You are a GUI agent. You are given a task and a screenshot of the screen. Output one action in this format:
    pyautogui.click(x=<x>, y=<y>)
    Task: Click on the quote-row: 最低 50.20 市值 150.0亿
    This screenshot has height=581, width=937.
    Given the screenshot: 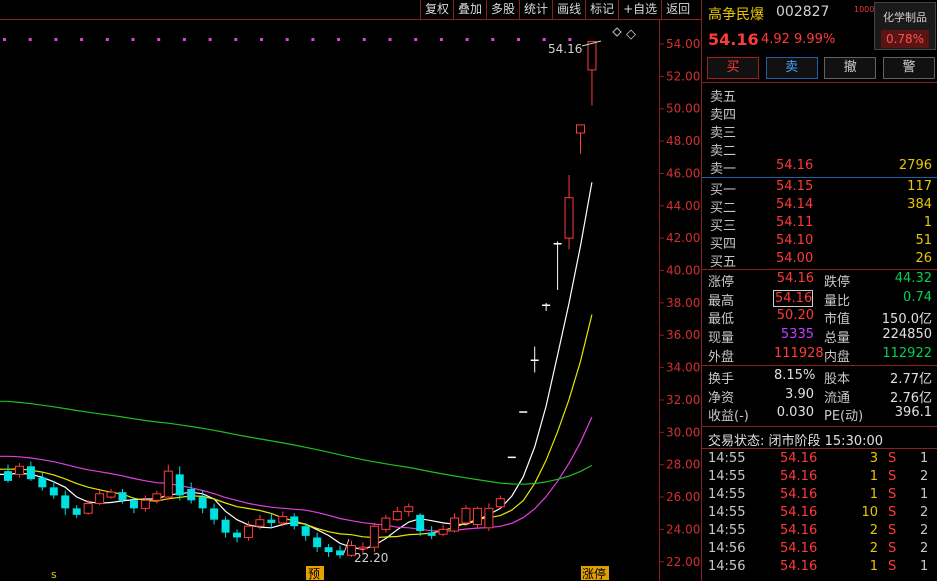 What is the action you would take?
    pyautogui.click(x=819, y=317)
    